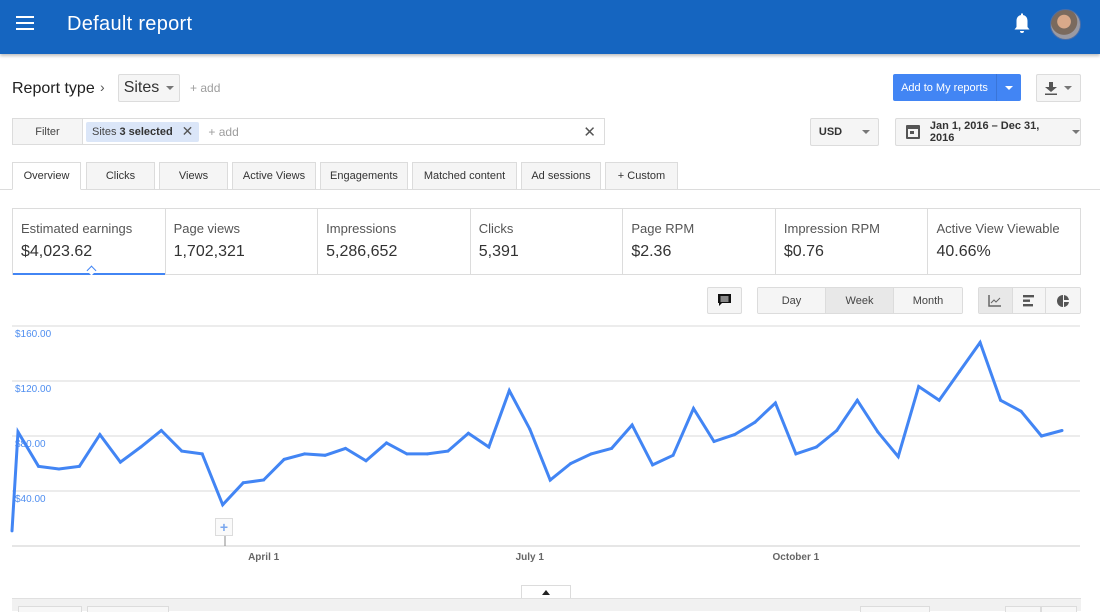 This screenshot has height=612, width=1100. I want to click on scorecard-impression-rpm: Impression RPM $0.76, so click(852, 241).